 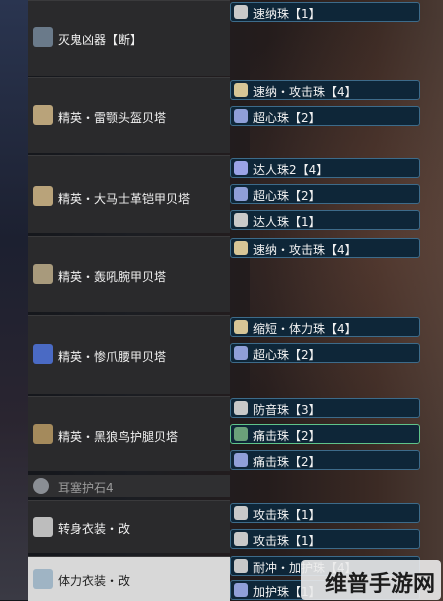 I want to click on equipment-row-arms: 精英・轰吼腕甲贝塔, so click(x=129, y=274).